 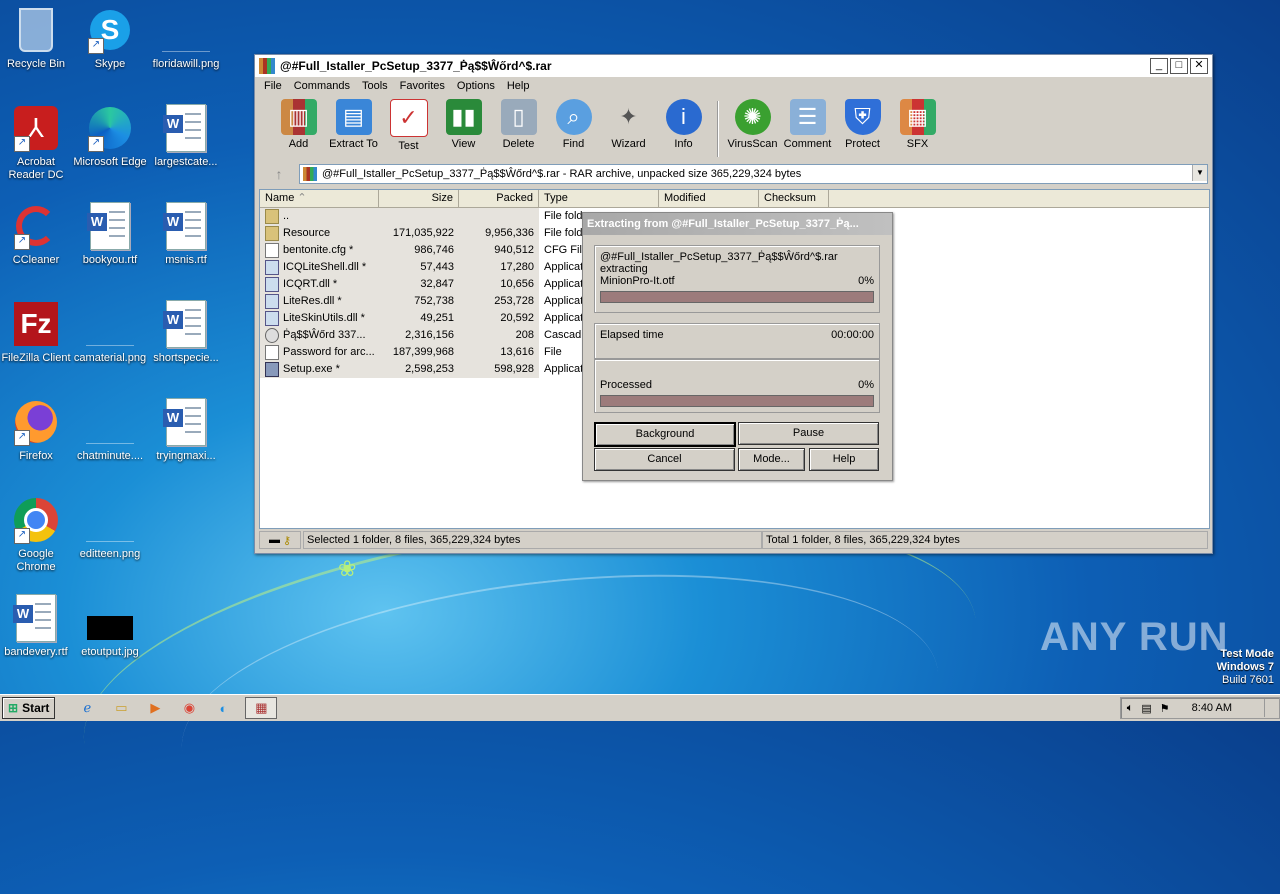 I want to click on show-desktop-button, so click(x=1268, y=708).